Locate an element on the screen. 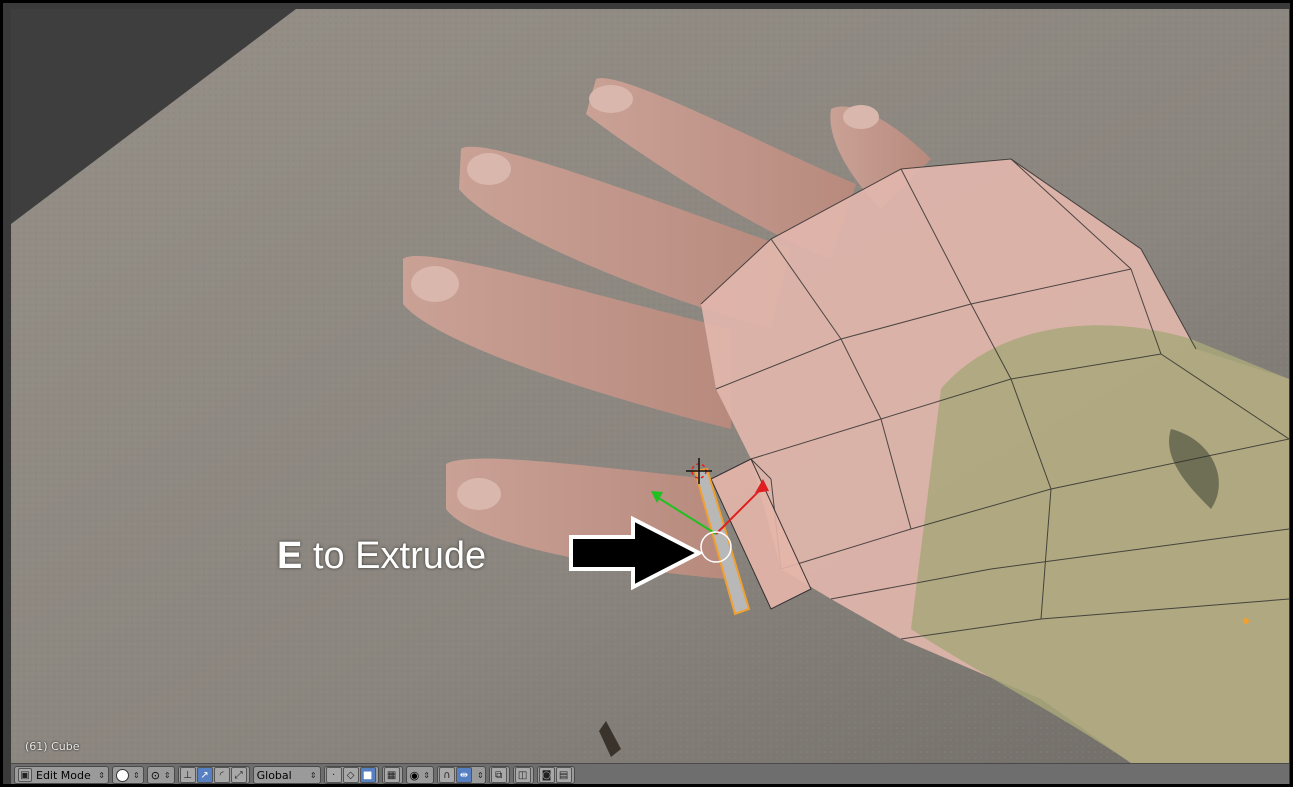 The width and height of the screenshot is (1293, 787). snap-magnet-icon: ∩ is located at coordinates (446, 775).